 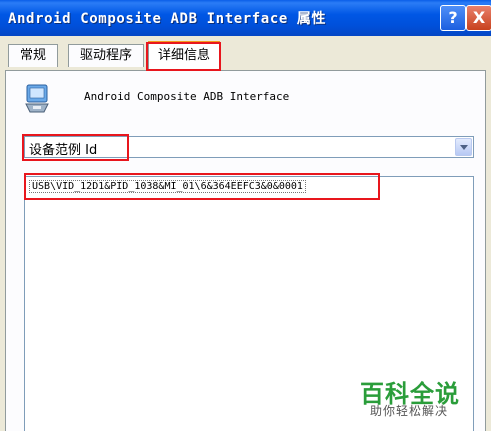 What do you see at coordinates (478, 18) in the screenshot?
I see `close-button: X` at bounding box center [478, 18].